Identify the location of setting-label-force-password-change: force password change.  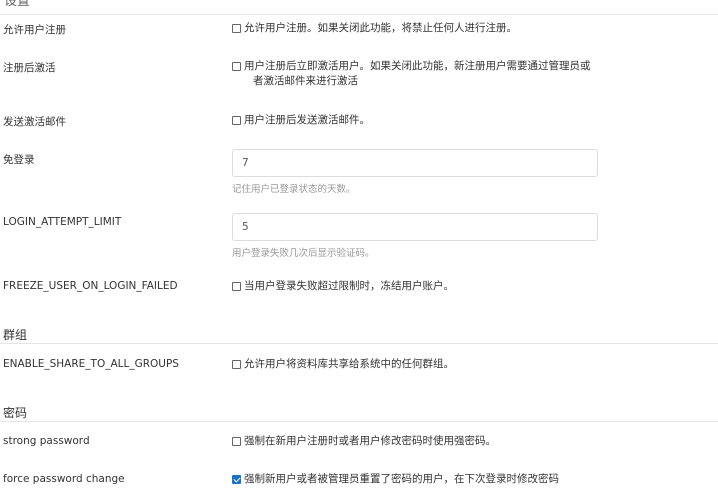
(64, 479).